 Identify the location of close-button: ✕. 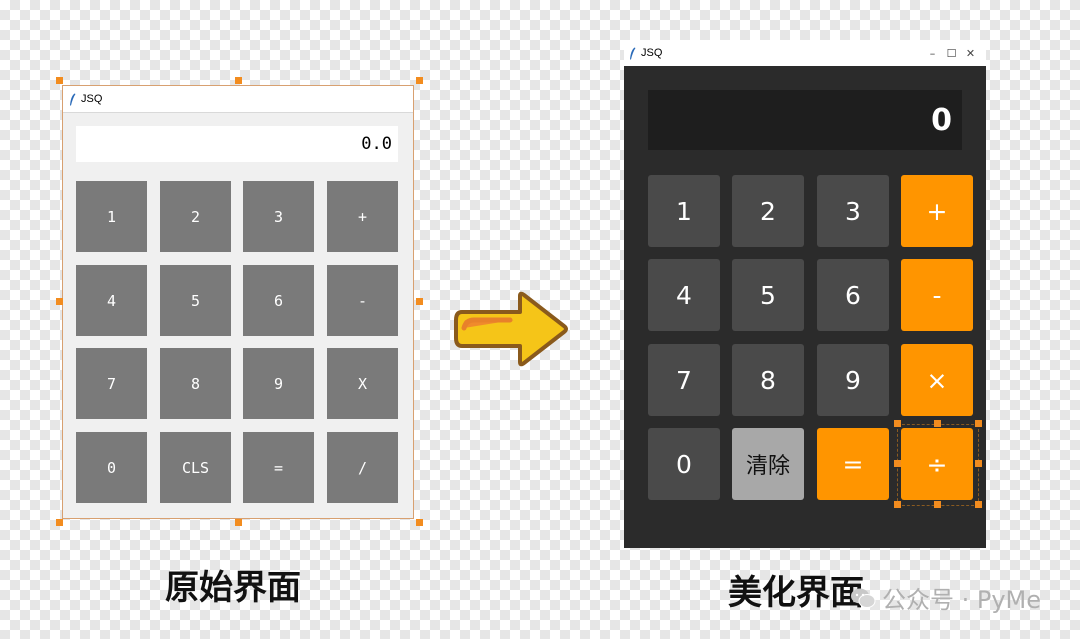
(970, 53).